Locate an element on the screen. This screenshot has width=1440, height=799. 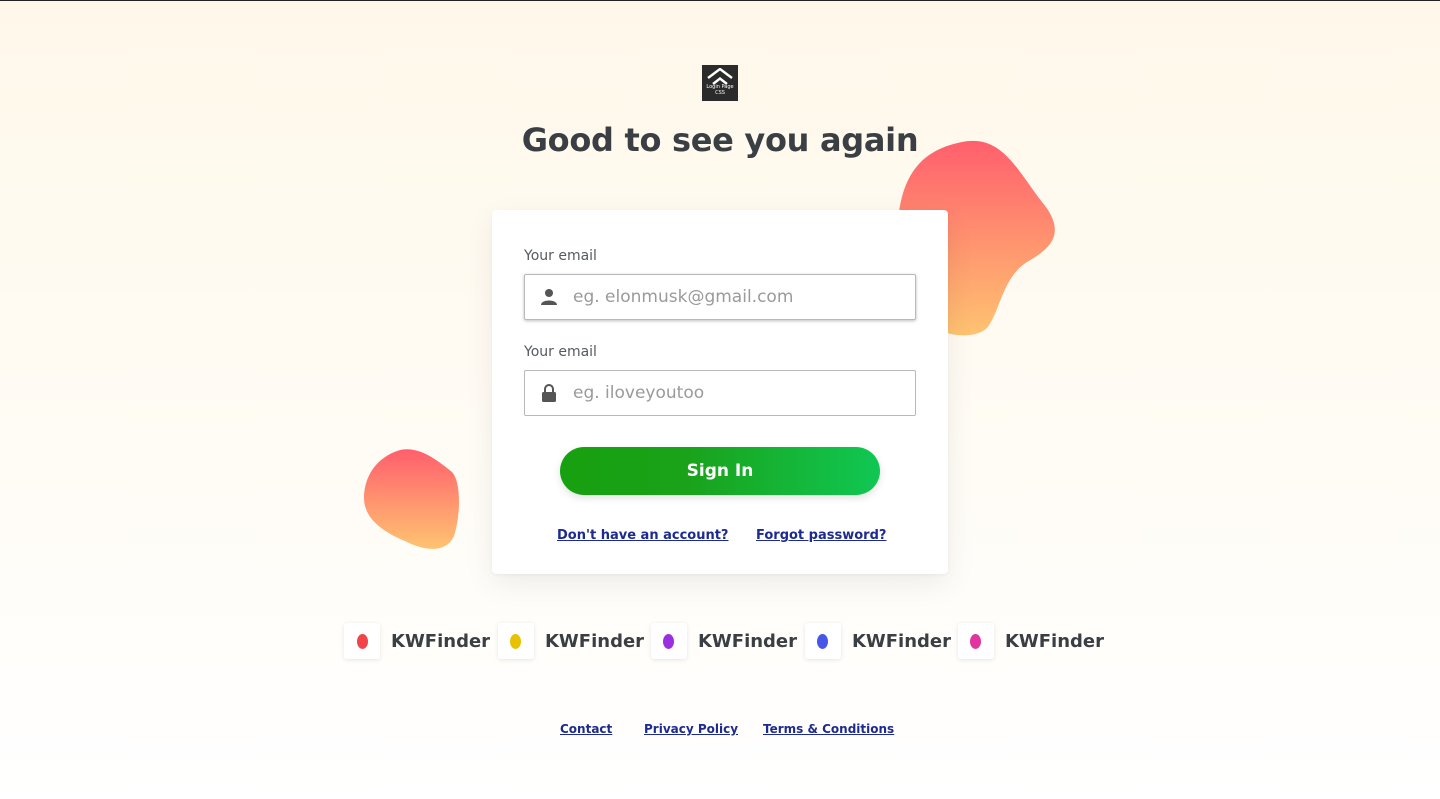
page-heading: Good to see you again is located at coordinates (720, 140).